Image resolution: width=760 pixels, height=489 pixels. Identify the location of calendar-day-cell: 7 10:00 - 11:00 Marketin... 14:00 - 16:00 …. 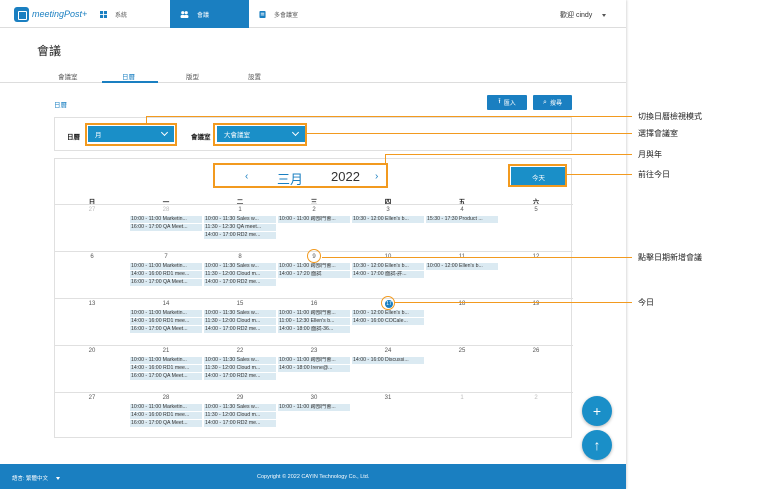
(166, 275).